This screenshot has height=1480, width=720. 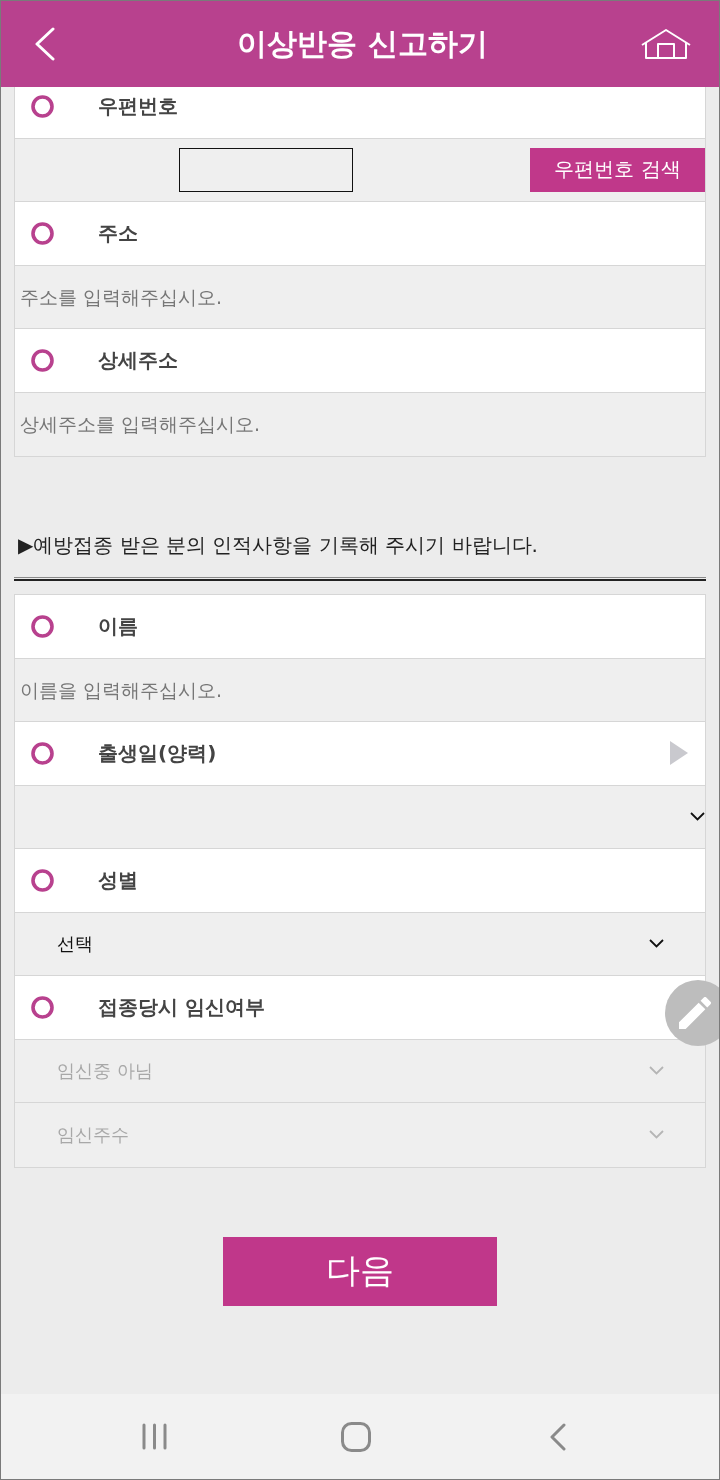 What do you see at coordinates (278, 545) in the screenshot?
I see `notice-text: ▶예방접종 받은 분의 인적사항을 기록해 주시기 바랍니다.` at bounding box center [278, 545].